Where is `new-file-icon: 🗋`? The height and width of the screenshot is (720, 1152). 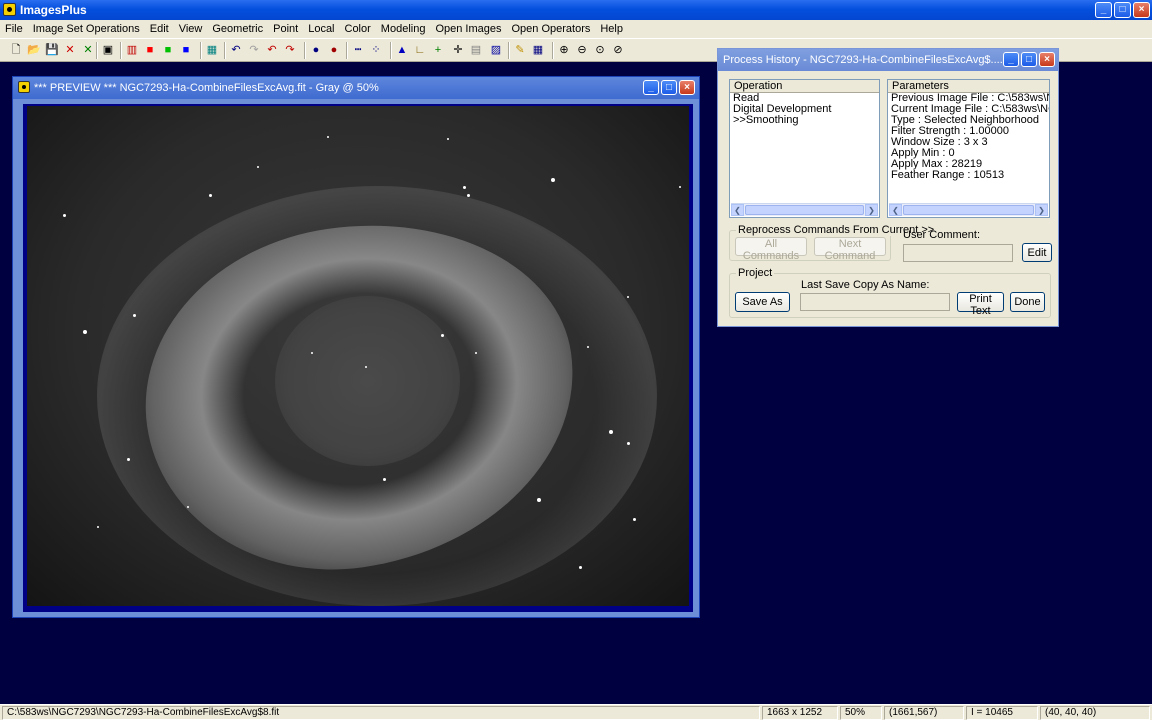
new-file-icon: 🗋 is located at coordinates (16, 50).